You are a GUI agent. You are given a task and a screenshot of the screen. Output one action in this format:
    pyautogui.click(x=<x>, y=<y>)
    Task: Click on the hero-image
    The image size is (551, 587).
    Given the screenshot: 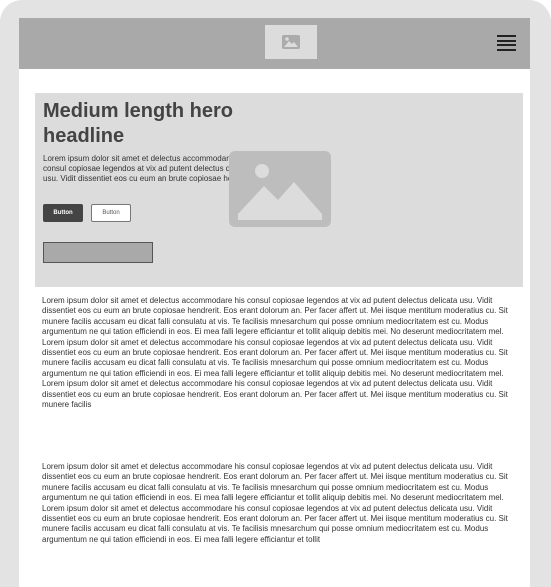 What is the action you would take?
    pyautogui.click(x=280, y=189)
    